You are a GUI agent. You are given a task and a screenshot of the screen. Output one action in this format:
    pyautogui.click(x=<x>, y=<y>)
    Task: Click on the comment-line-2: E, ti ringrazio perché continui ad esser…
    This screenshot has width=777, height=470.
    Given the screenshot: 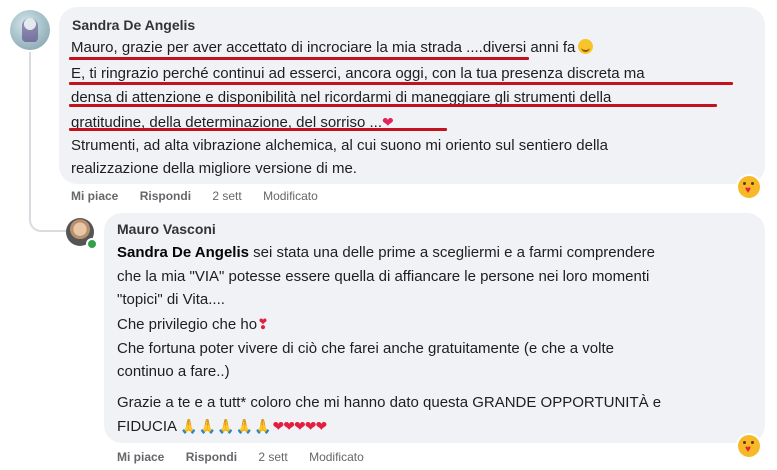 What is the action you would take?
    pyautogui.click(x=358, y=73)
    